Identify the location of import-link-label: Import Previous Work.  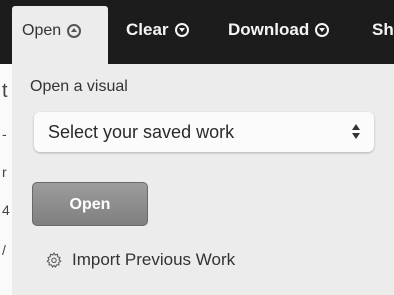
(154, 259).